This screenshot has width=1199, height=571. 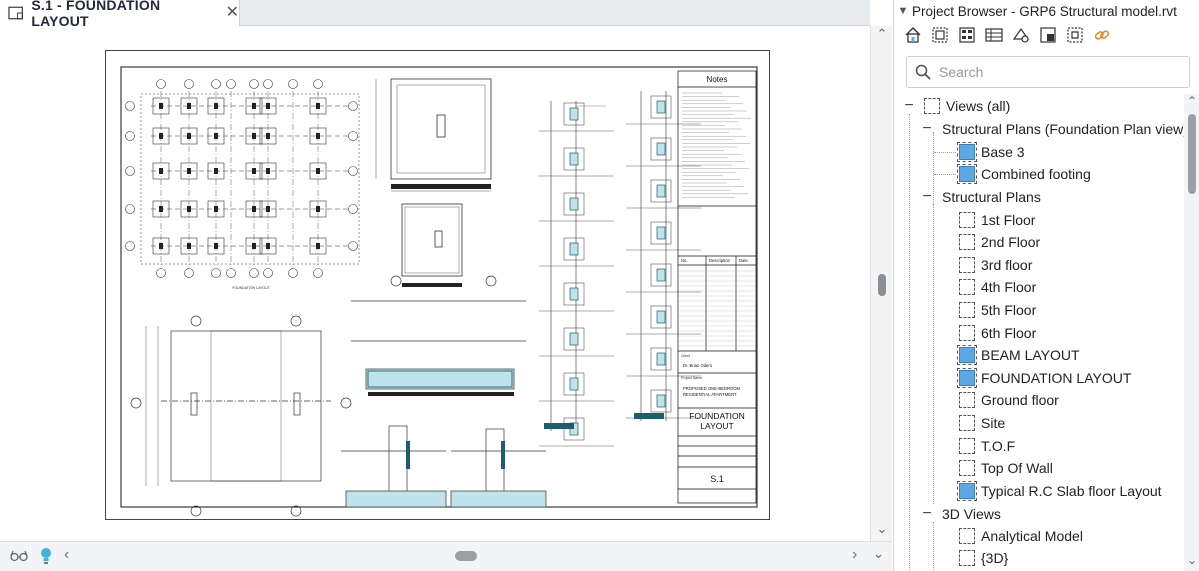 I want to click on groups-icon, so click(x=1048, y=35).